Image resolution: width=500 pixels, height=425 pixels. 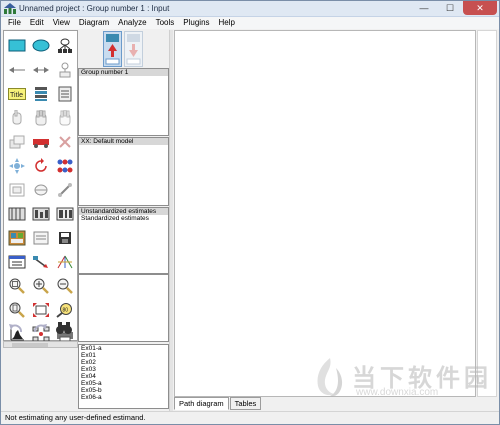 I want to click on zoom-out-icon, so click(x=65, y=285).